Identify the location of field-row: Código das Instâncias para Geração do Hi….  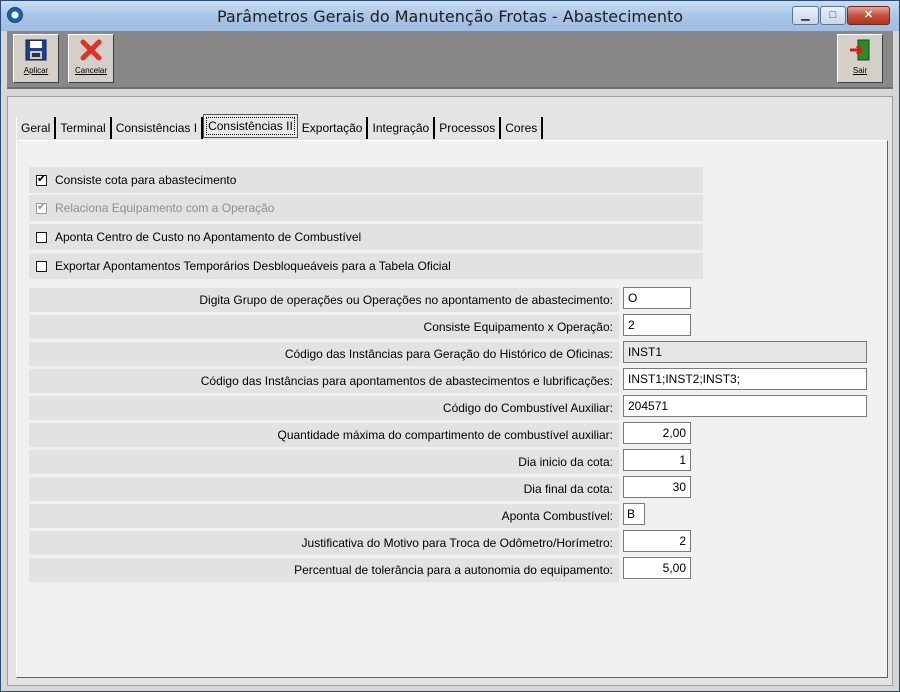
(324, 354).